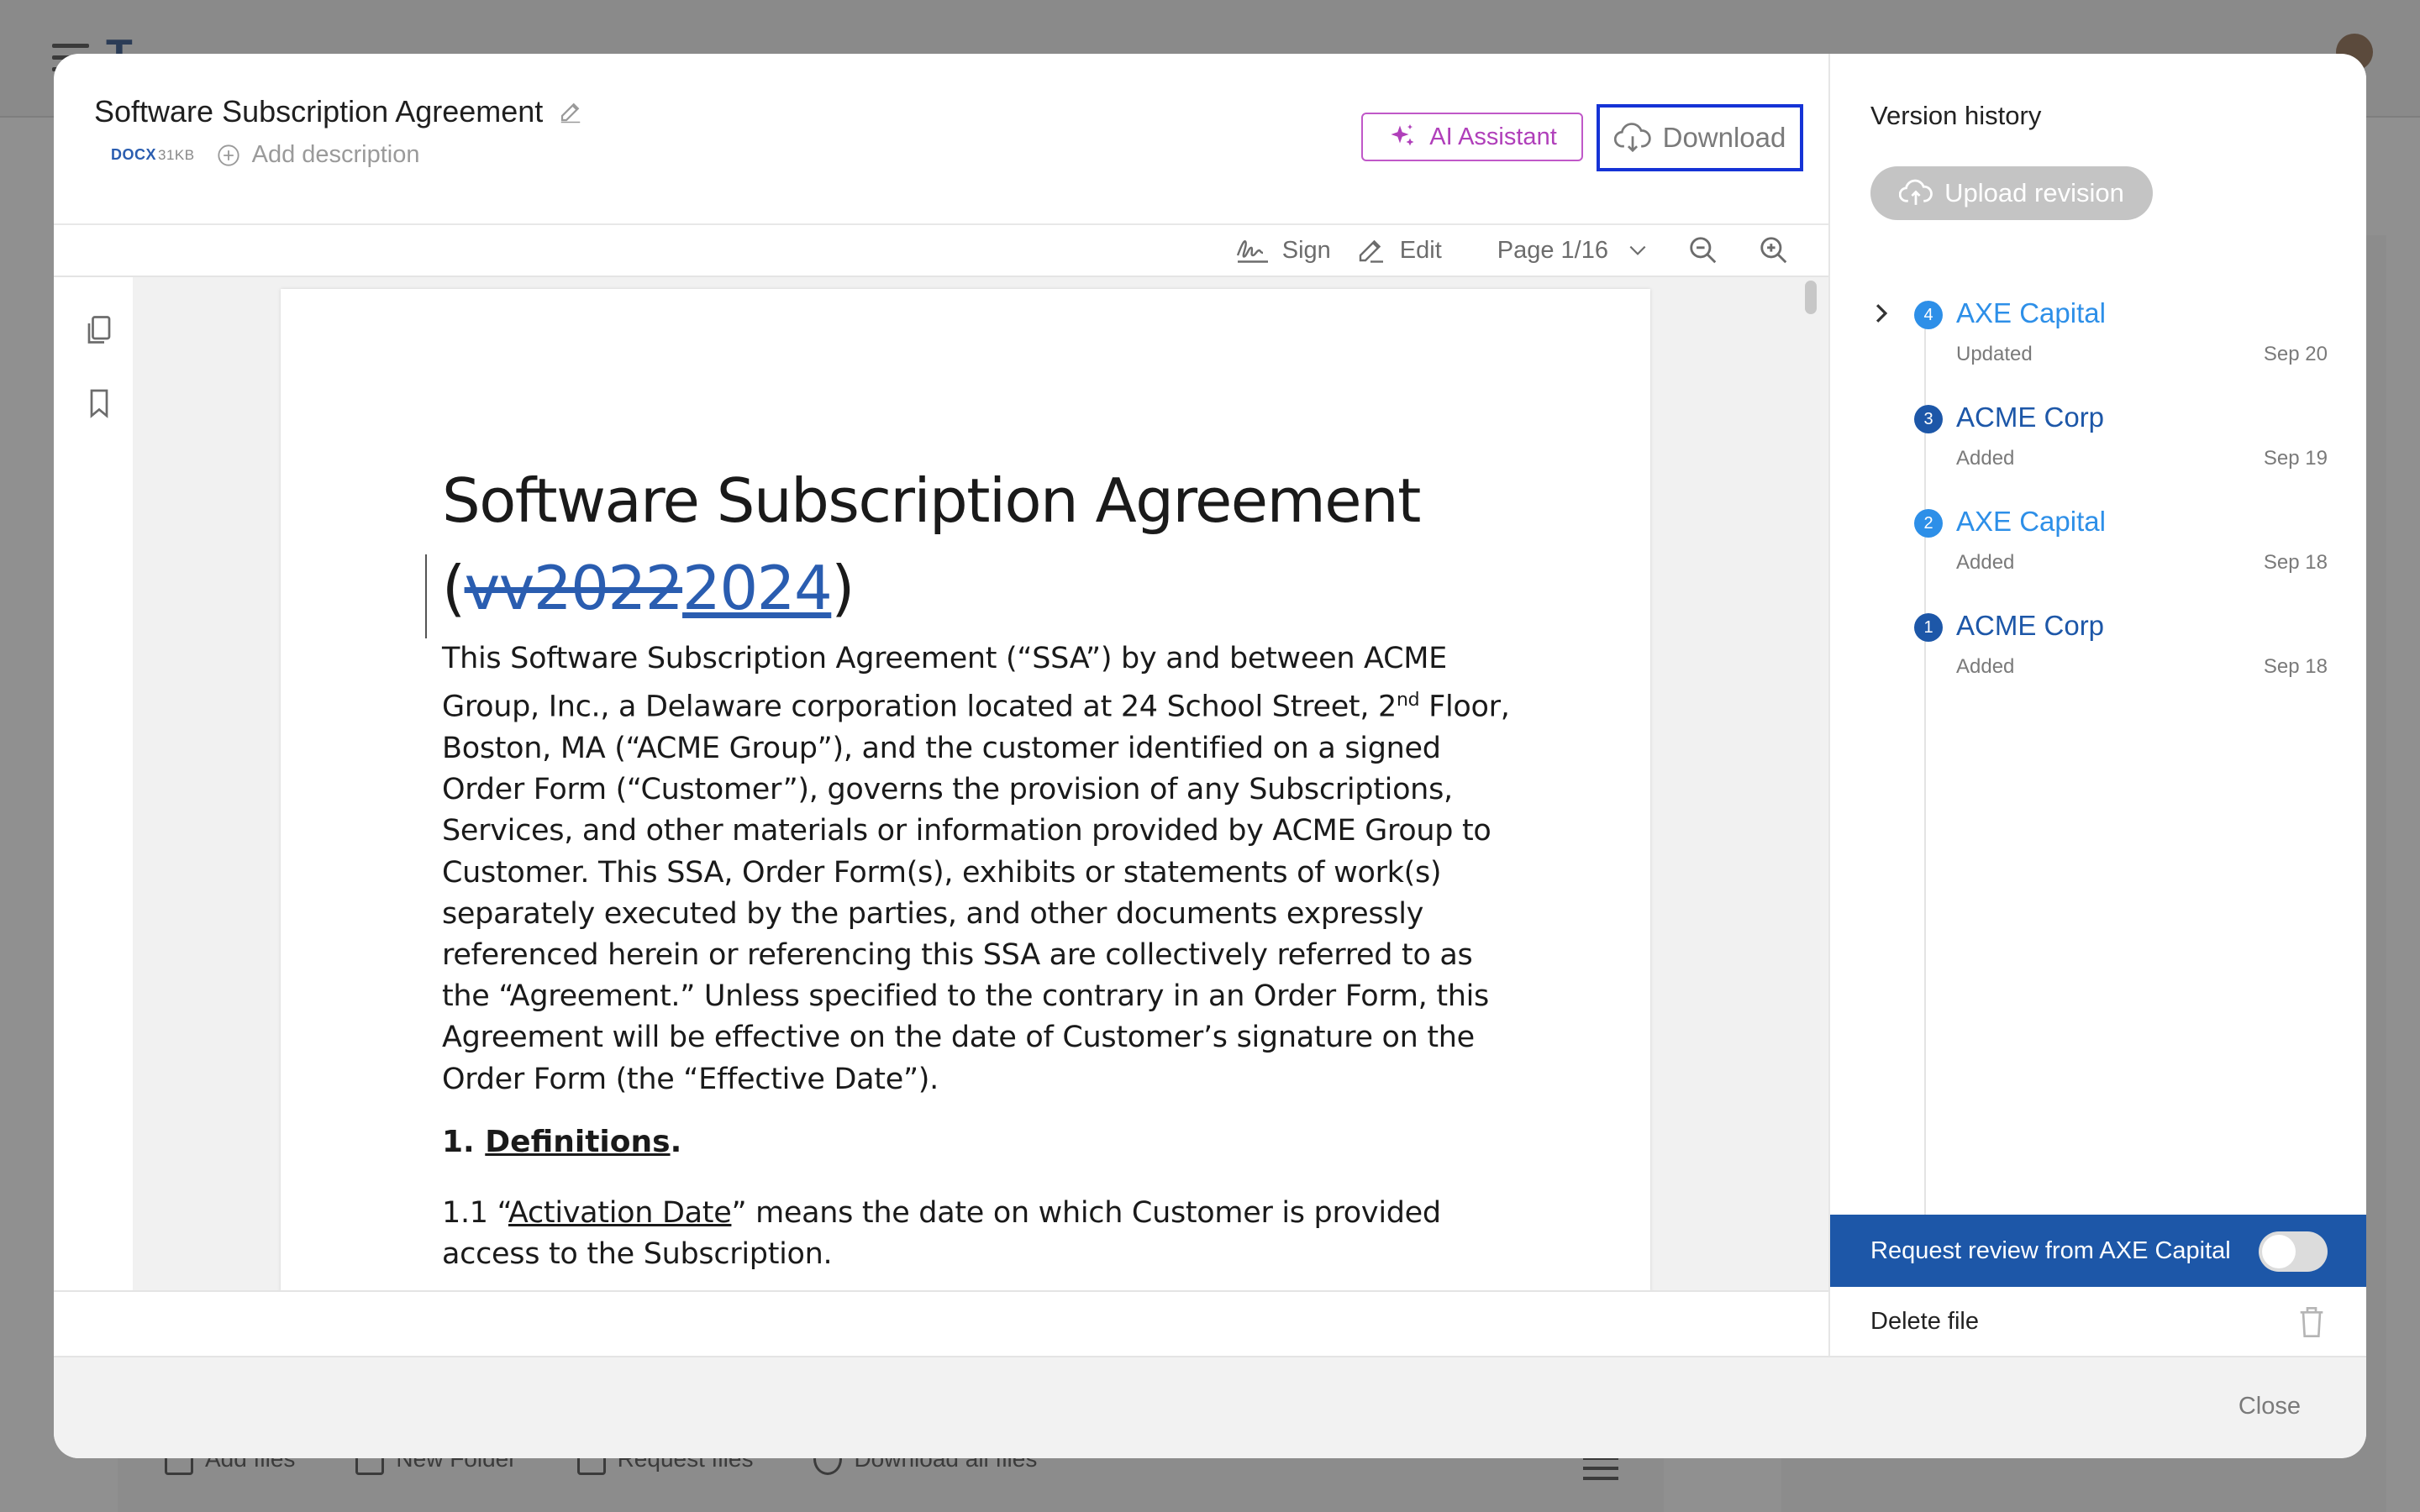 The height and width of the screenshot is (1512, 2420). Describe the element at coordinates (336, 154) in the screenshot. I see `add-description-label: Add description` at that location.